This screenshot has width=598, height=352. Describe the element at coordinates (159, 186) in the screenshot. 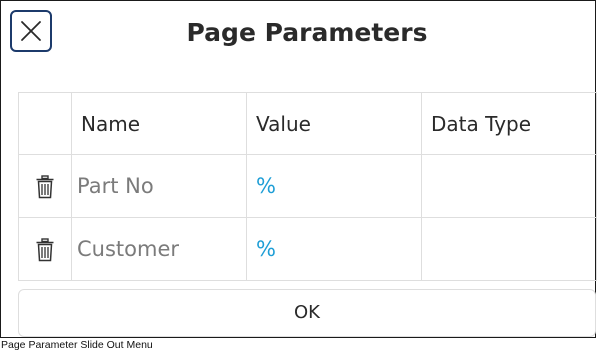

I see `parameter-name-field: Part No` at that location.